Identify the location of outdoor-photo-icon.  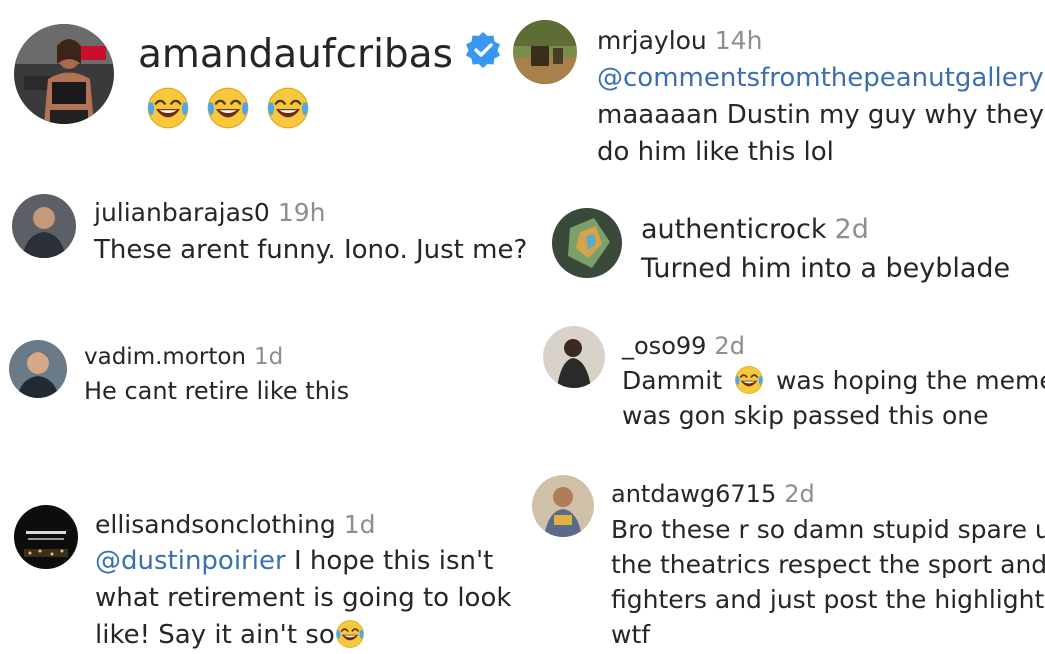
(545, 52).